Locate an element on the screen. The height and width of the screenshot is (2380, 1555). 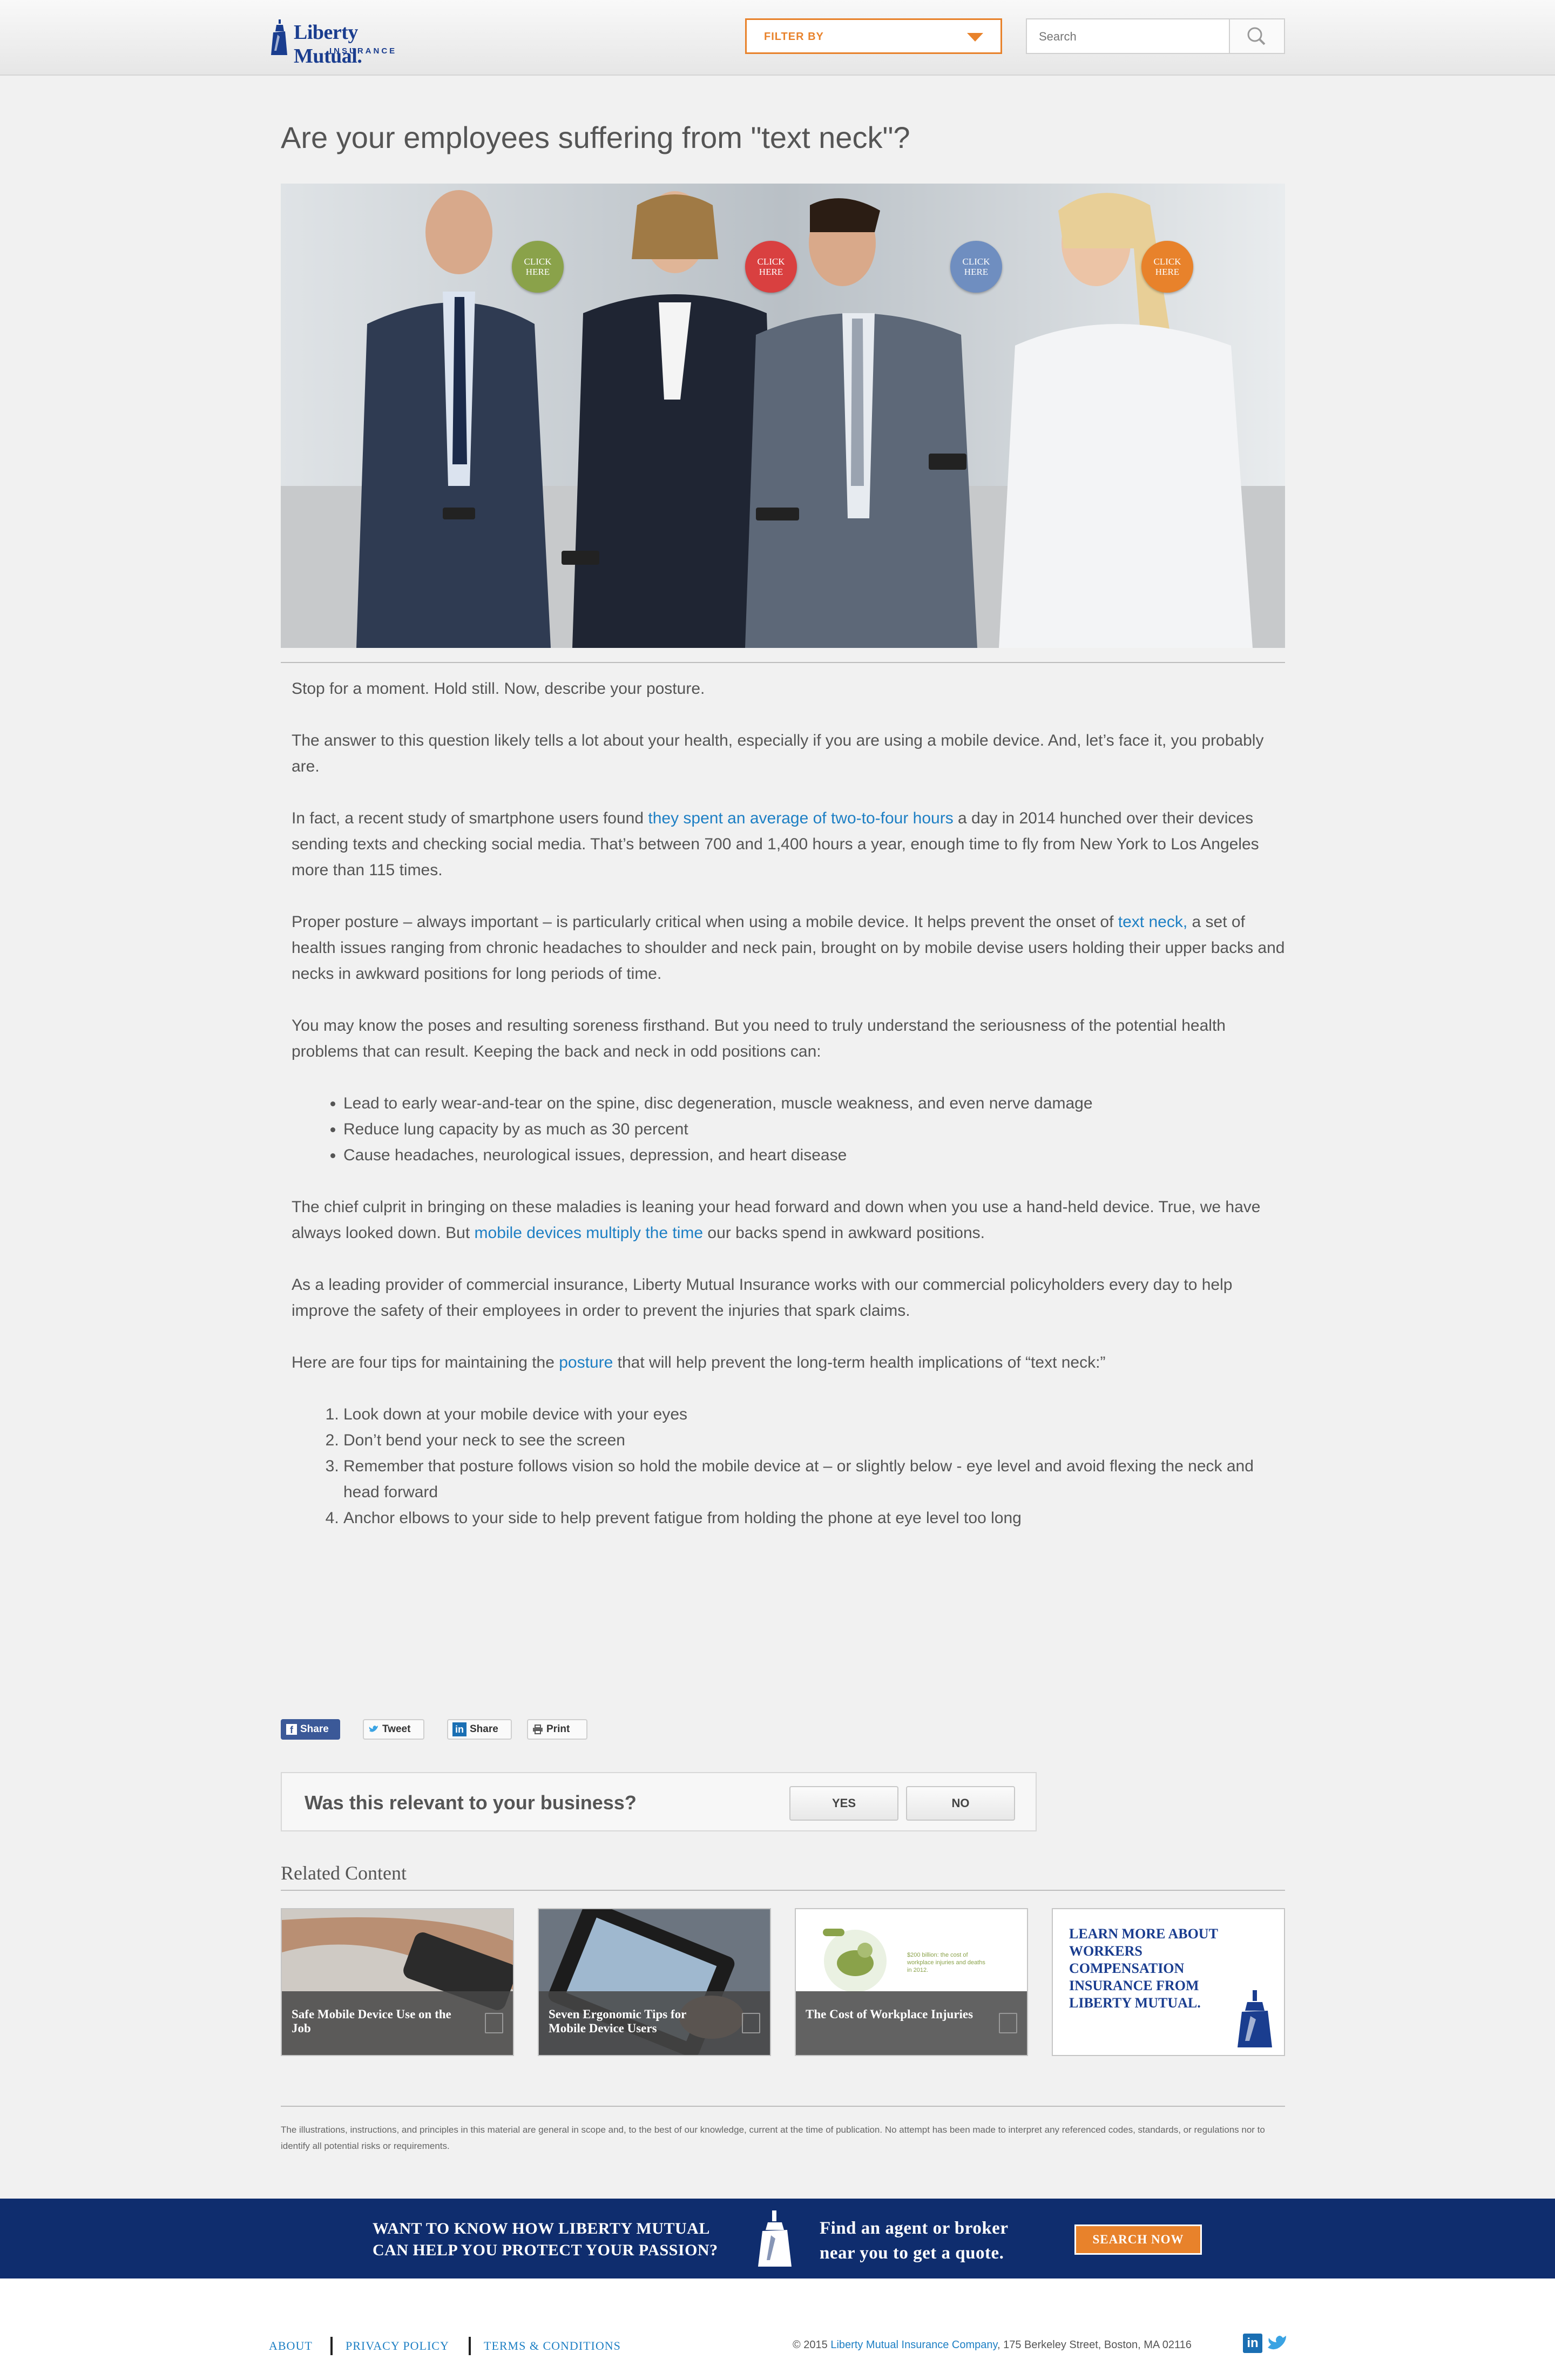
hotspot-4-button: CLICK HERE is located at coordinates (1167, 267).